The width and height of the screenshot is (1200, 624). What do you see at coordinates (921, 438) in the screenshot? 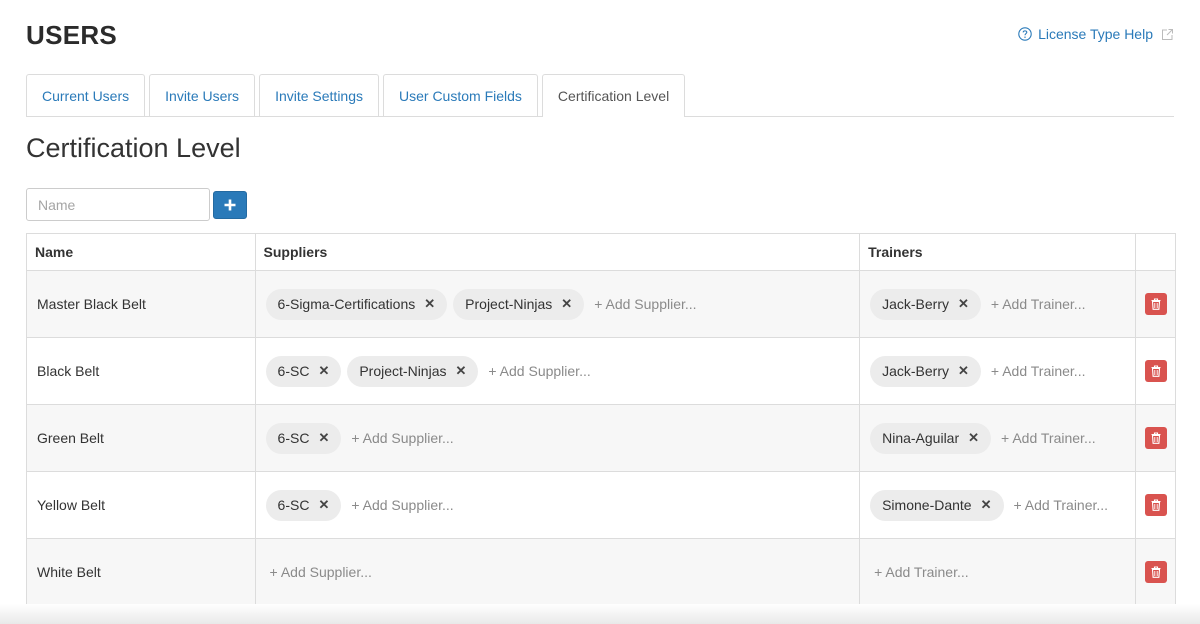
I see `trainer-tag-label: Nina-Aguilar` at bounding box center [921, 438].